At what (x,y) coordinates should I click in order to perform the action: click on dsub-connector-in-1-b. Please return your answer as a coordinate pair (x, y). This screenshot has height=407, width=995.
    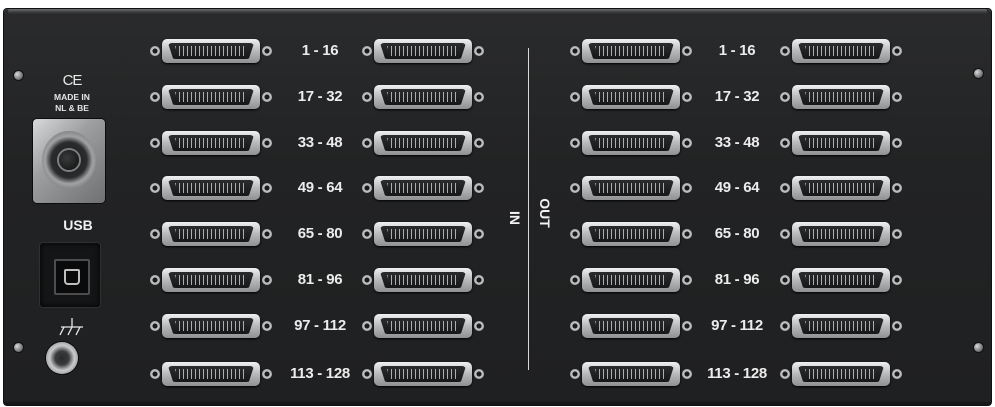
    Looking at the image, I should click on (423, 51).